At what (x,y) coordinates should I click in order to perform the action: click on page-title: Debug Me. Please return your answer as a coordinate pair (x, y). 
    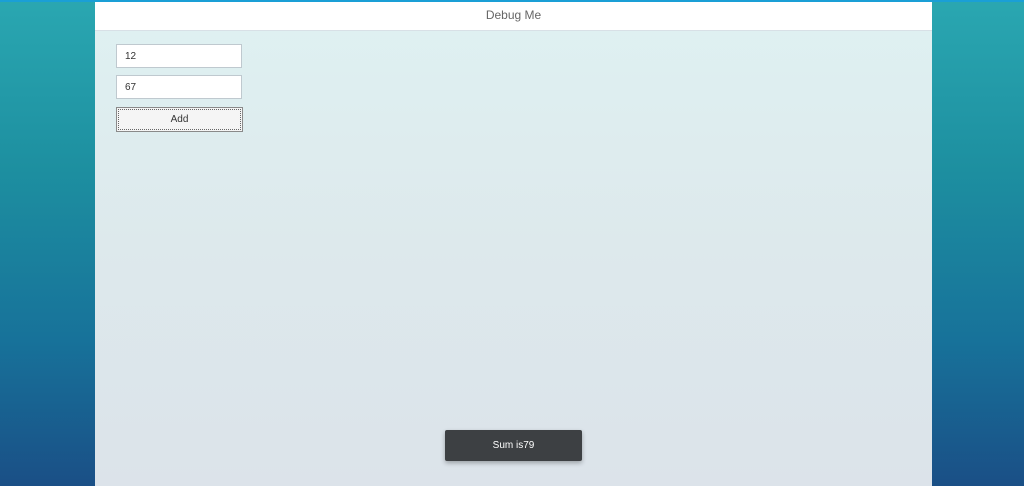
    Looking at the image, I should click on (513, 15).